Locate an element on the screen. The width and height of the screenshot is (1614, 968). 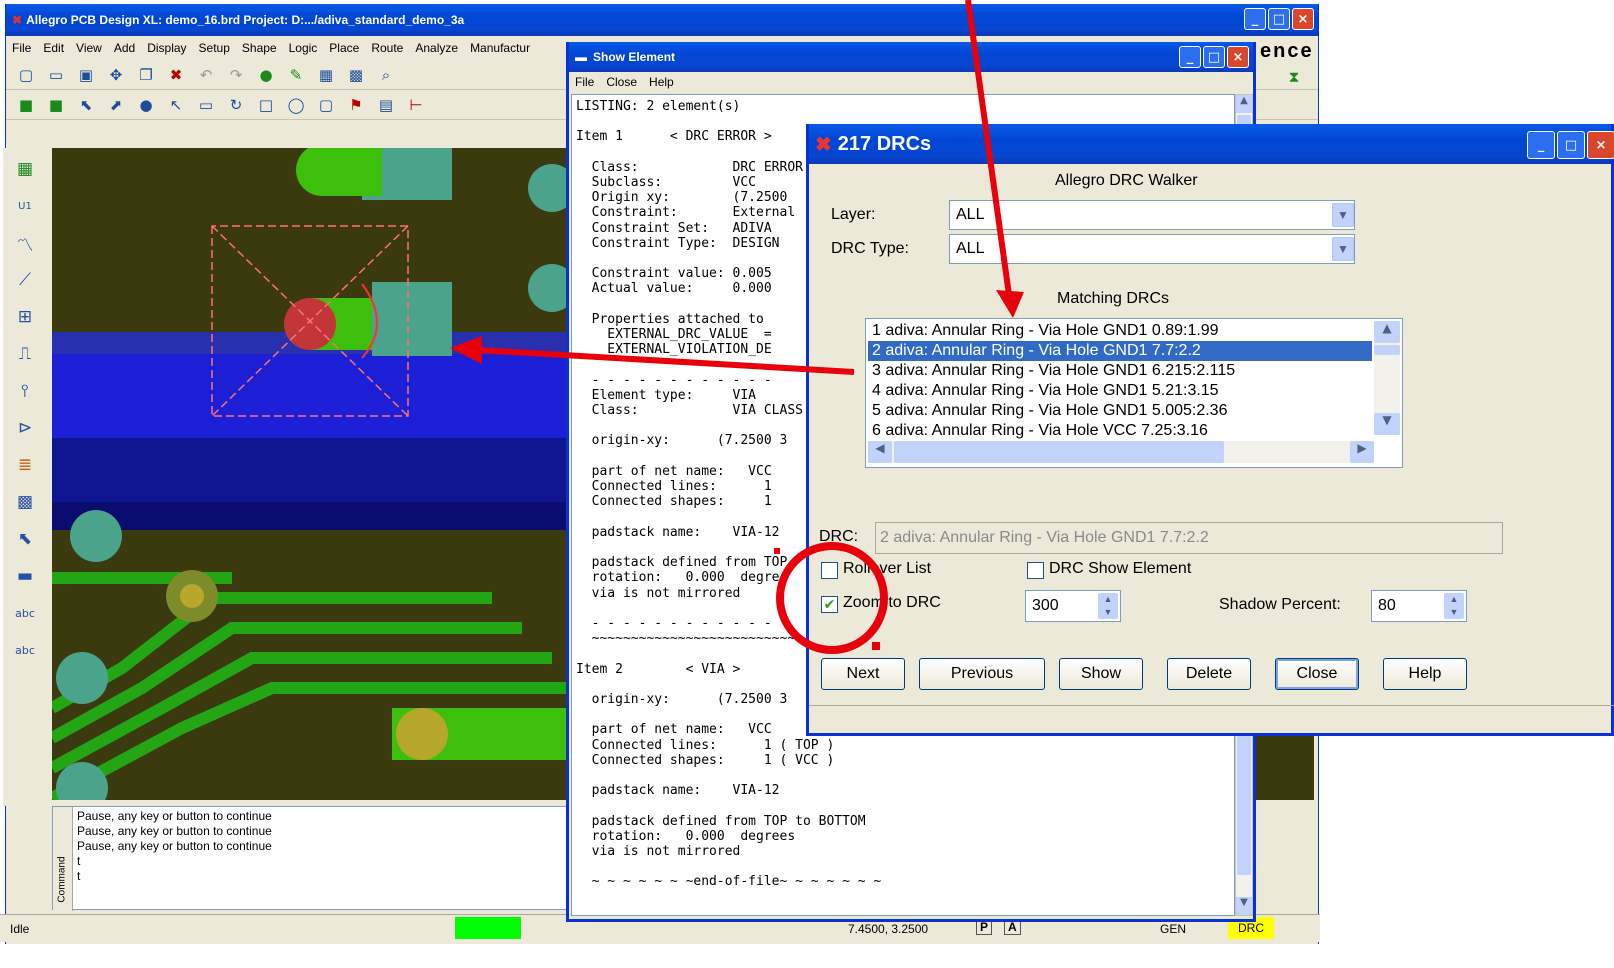
list-icon: ≣ is located at coordinates (25, 465).